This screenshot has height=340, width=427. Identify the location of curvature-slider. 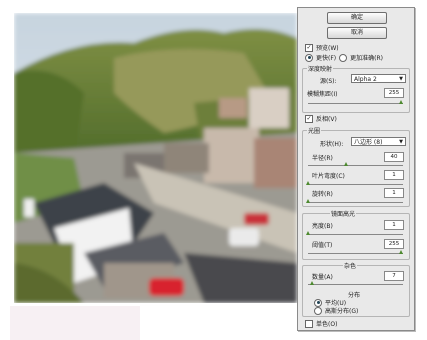
(354, 183).